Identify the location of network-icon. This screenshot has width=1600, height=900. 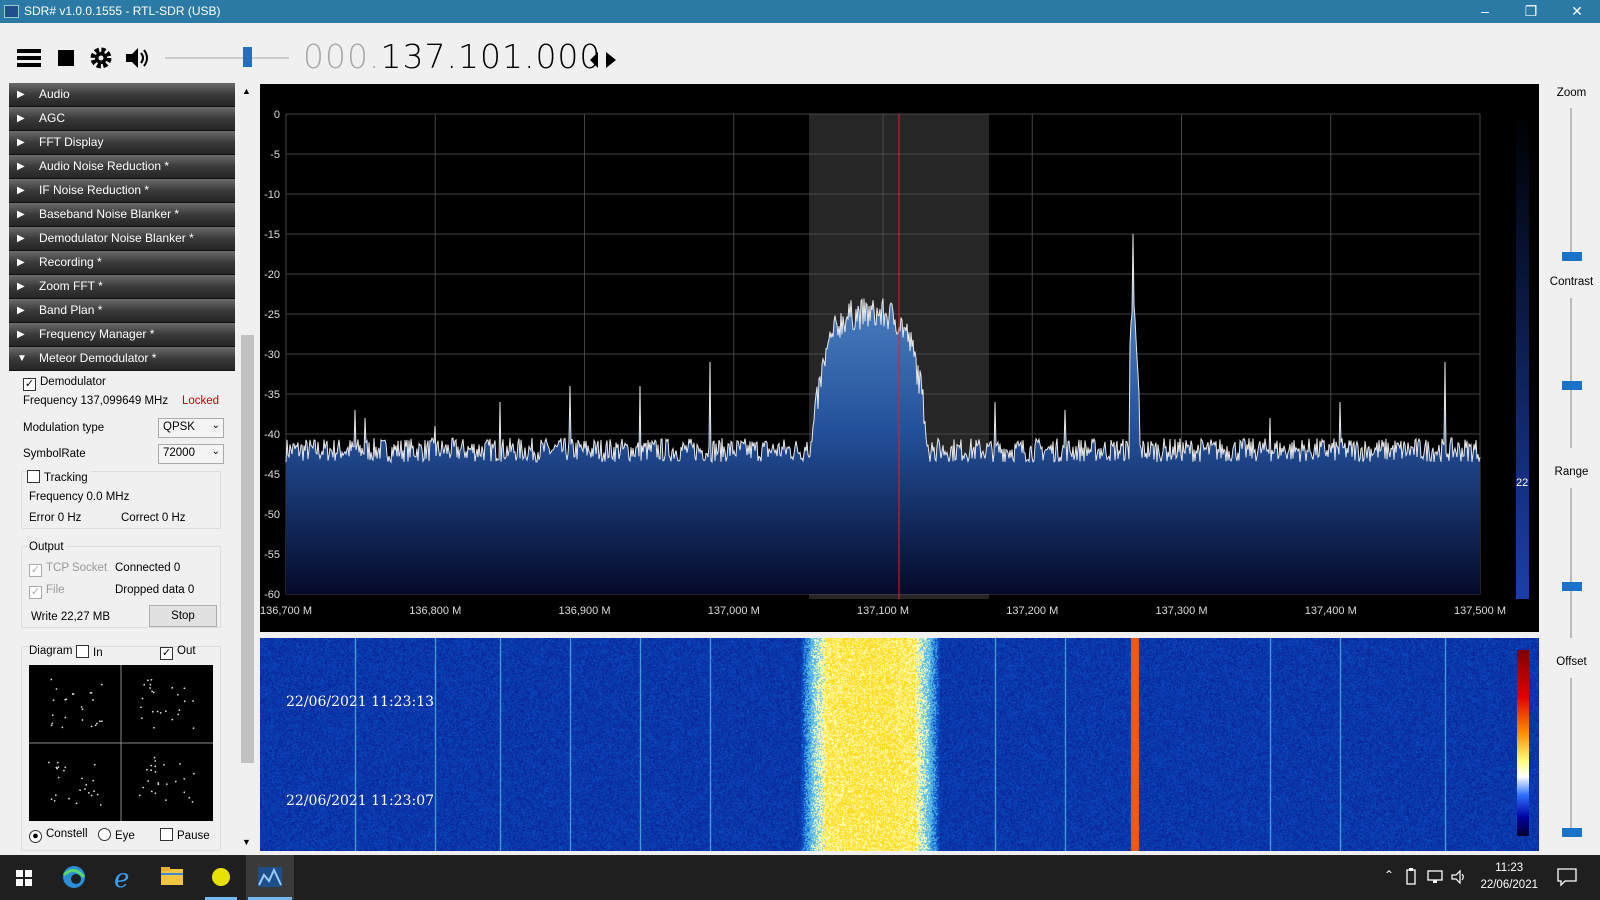
(1435, 877).